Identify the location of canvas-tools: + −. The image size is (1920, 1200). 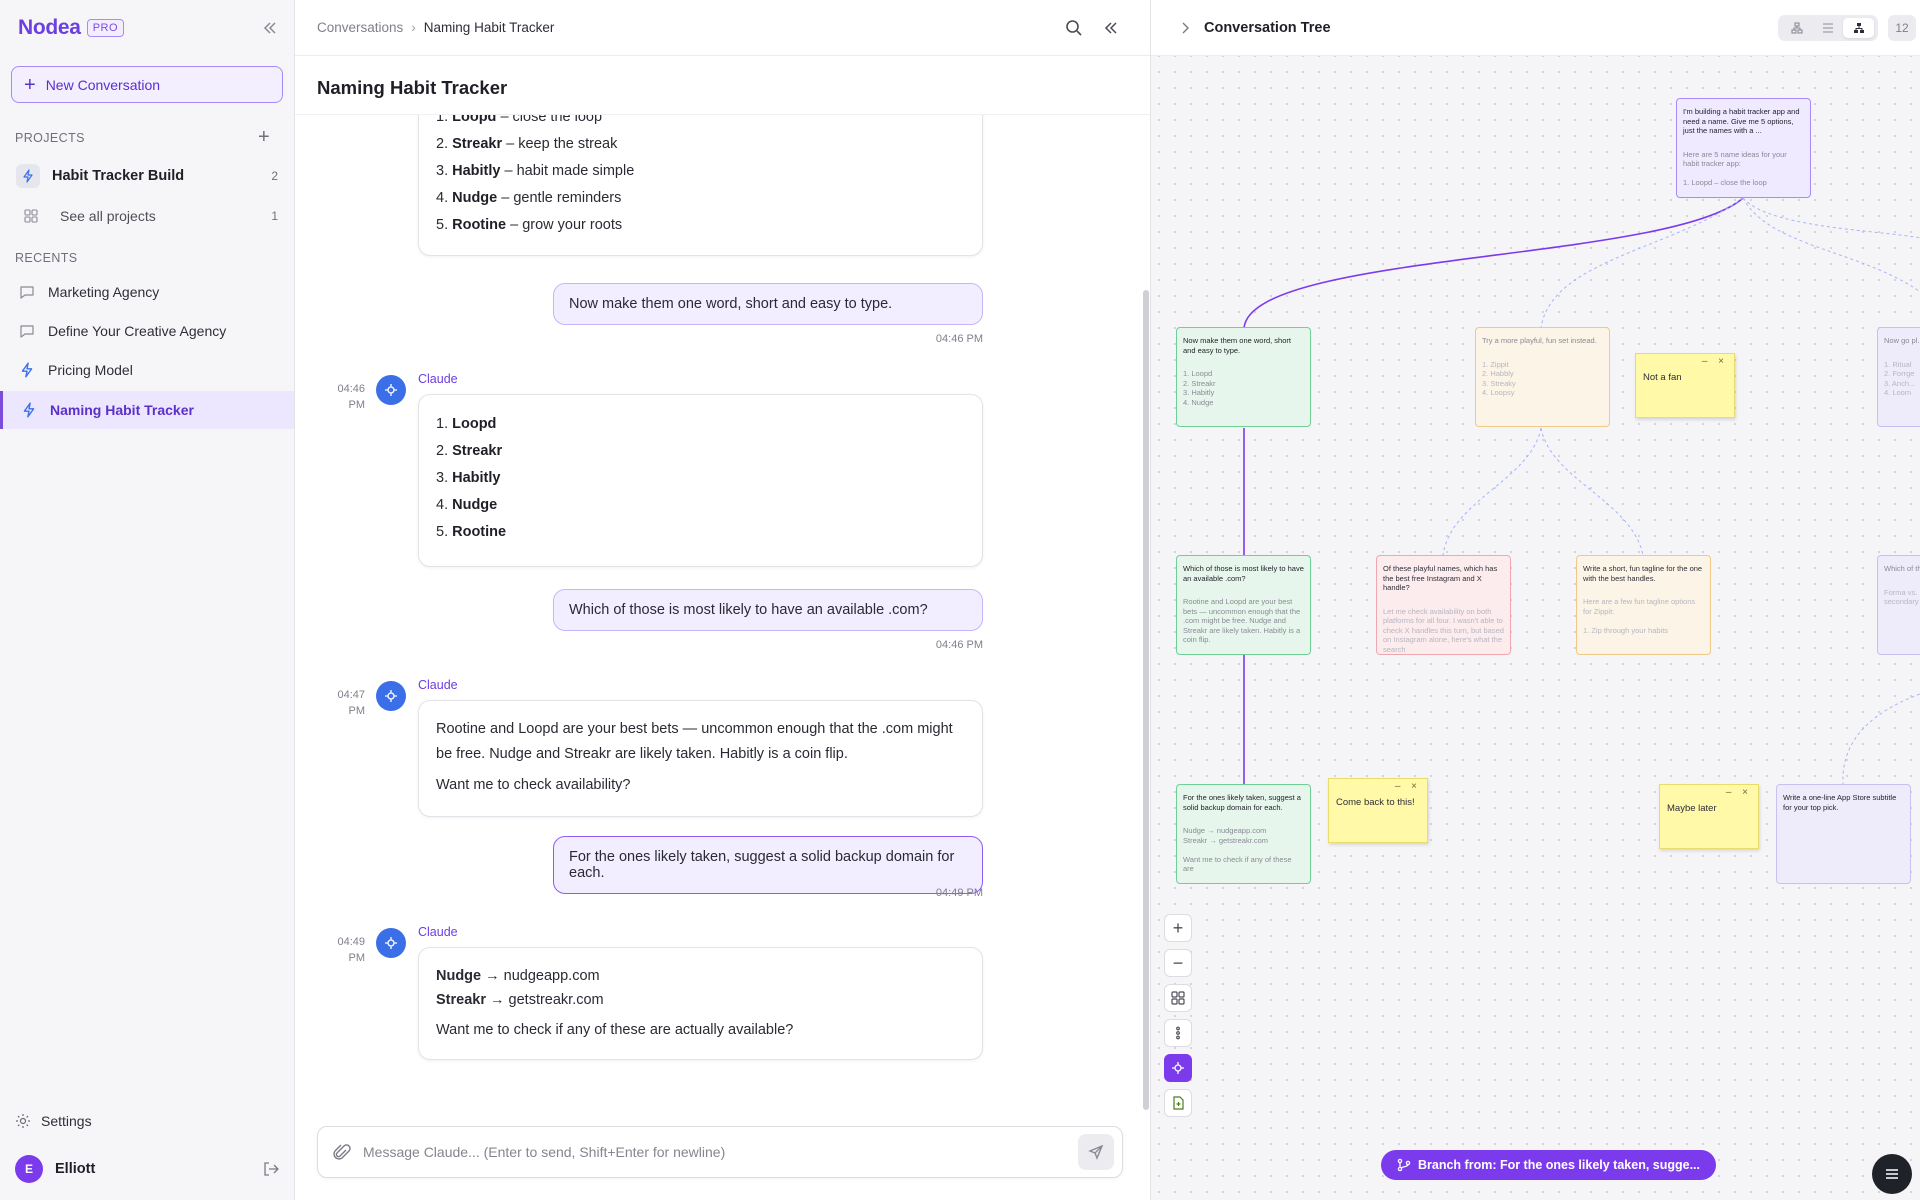
(1178, 1019).